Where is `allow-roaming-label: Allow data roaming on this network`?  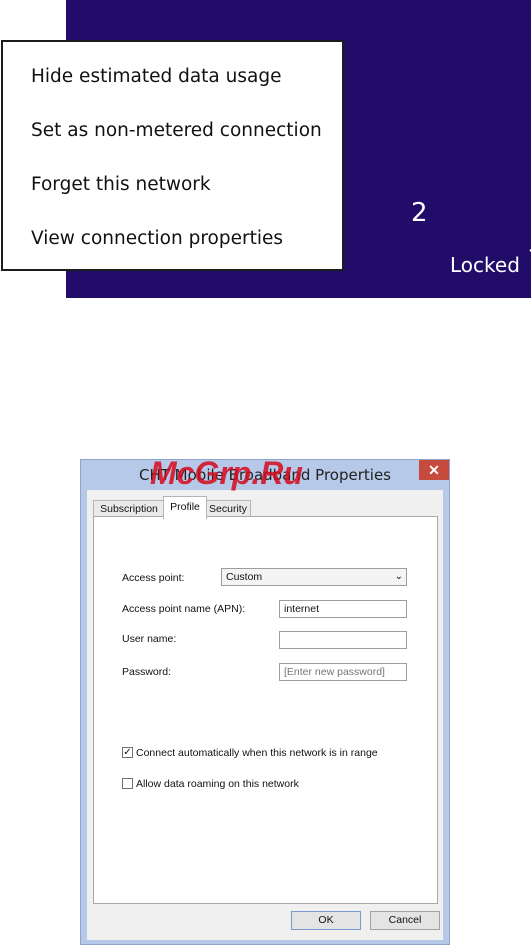 allow-roaming-label: Allow data roaming on this network is located at coordinates (217, 784).